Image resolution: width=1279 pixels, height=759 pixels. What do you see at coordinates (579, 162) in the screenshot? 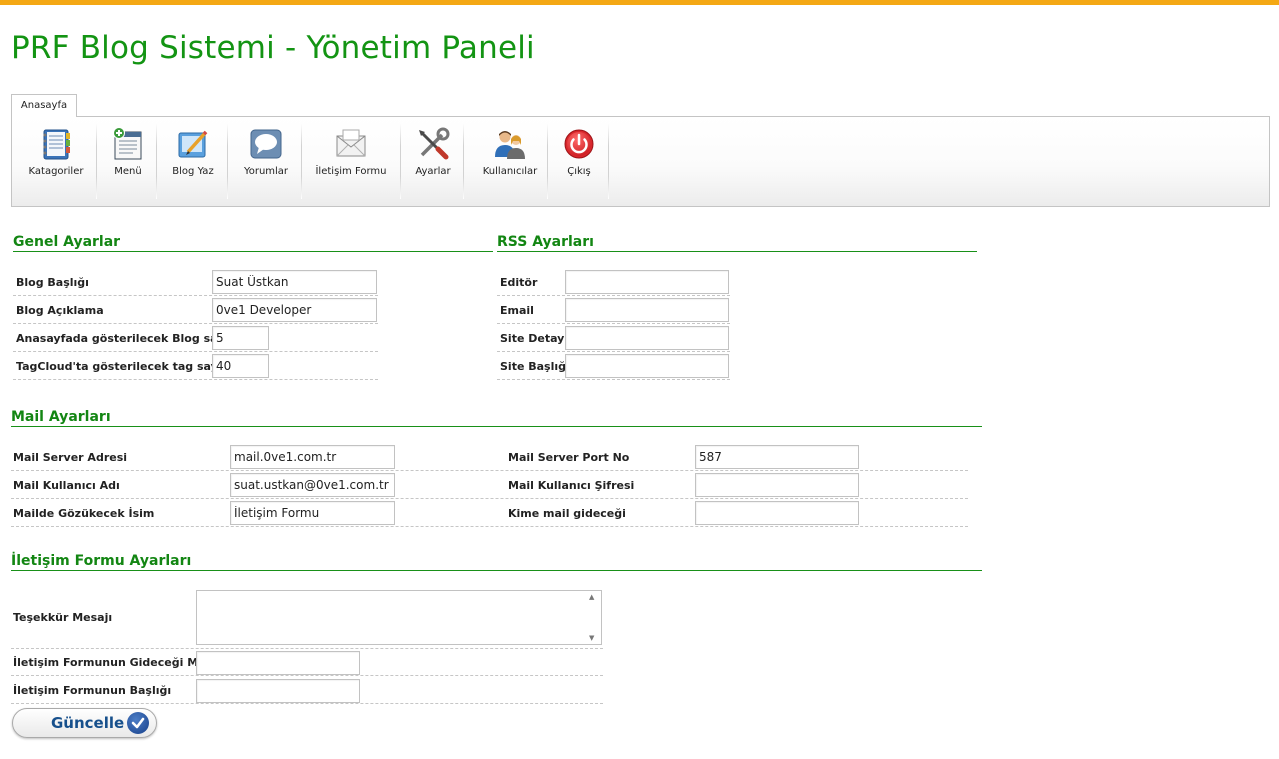
I see `toolbar-logout-button: Çıkış` at bounding box center [579, 162].